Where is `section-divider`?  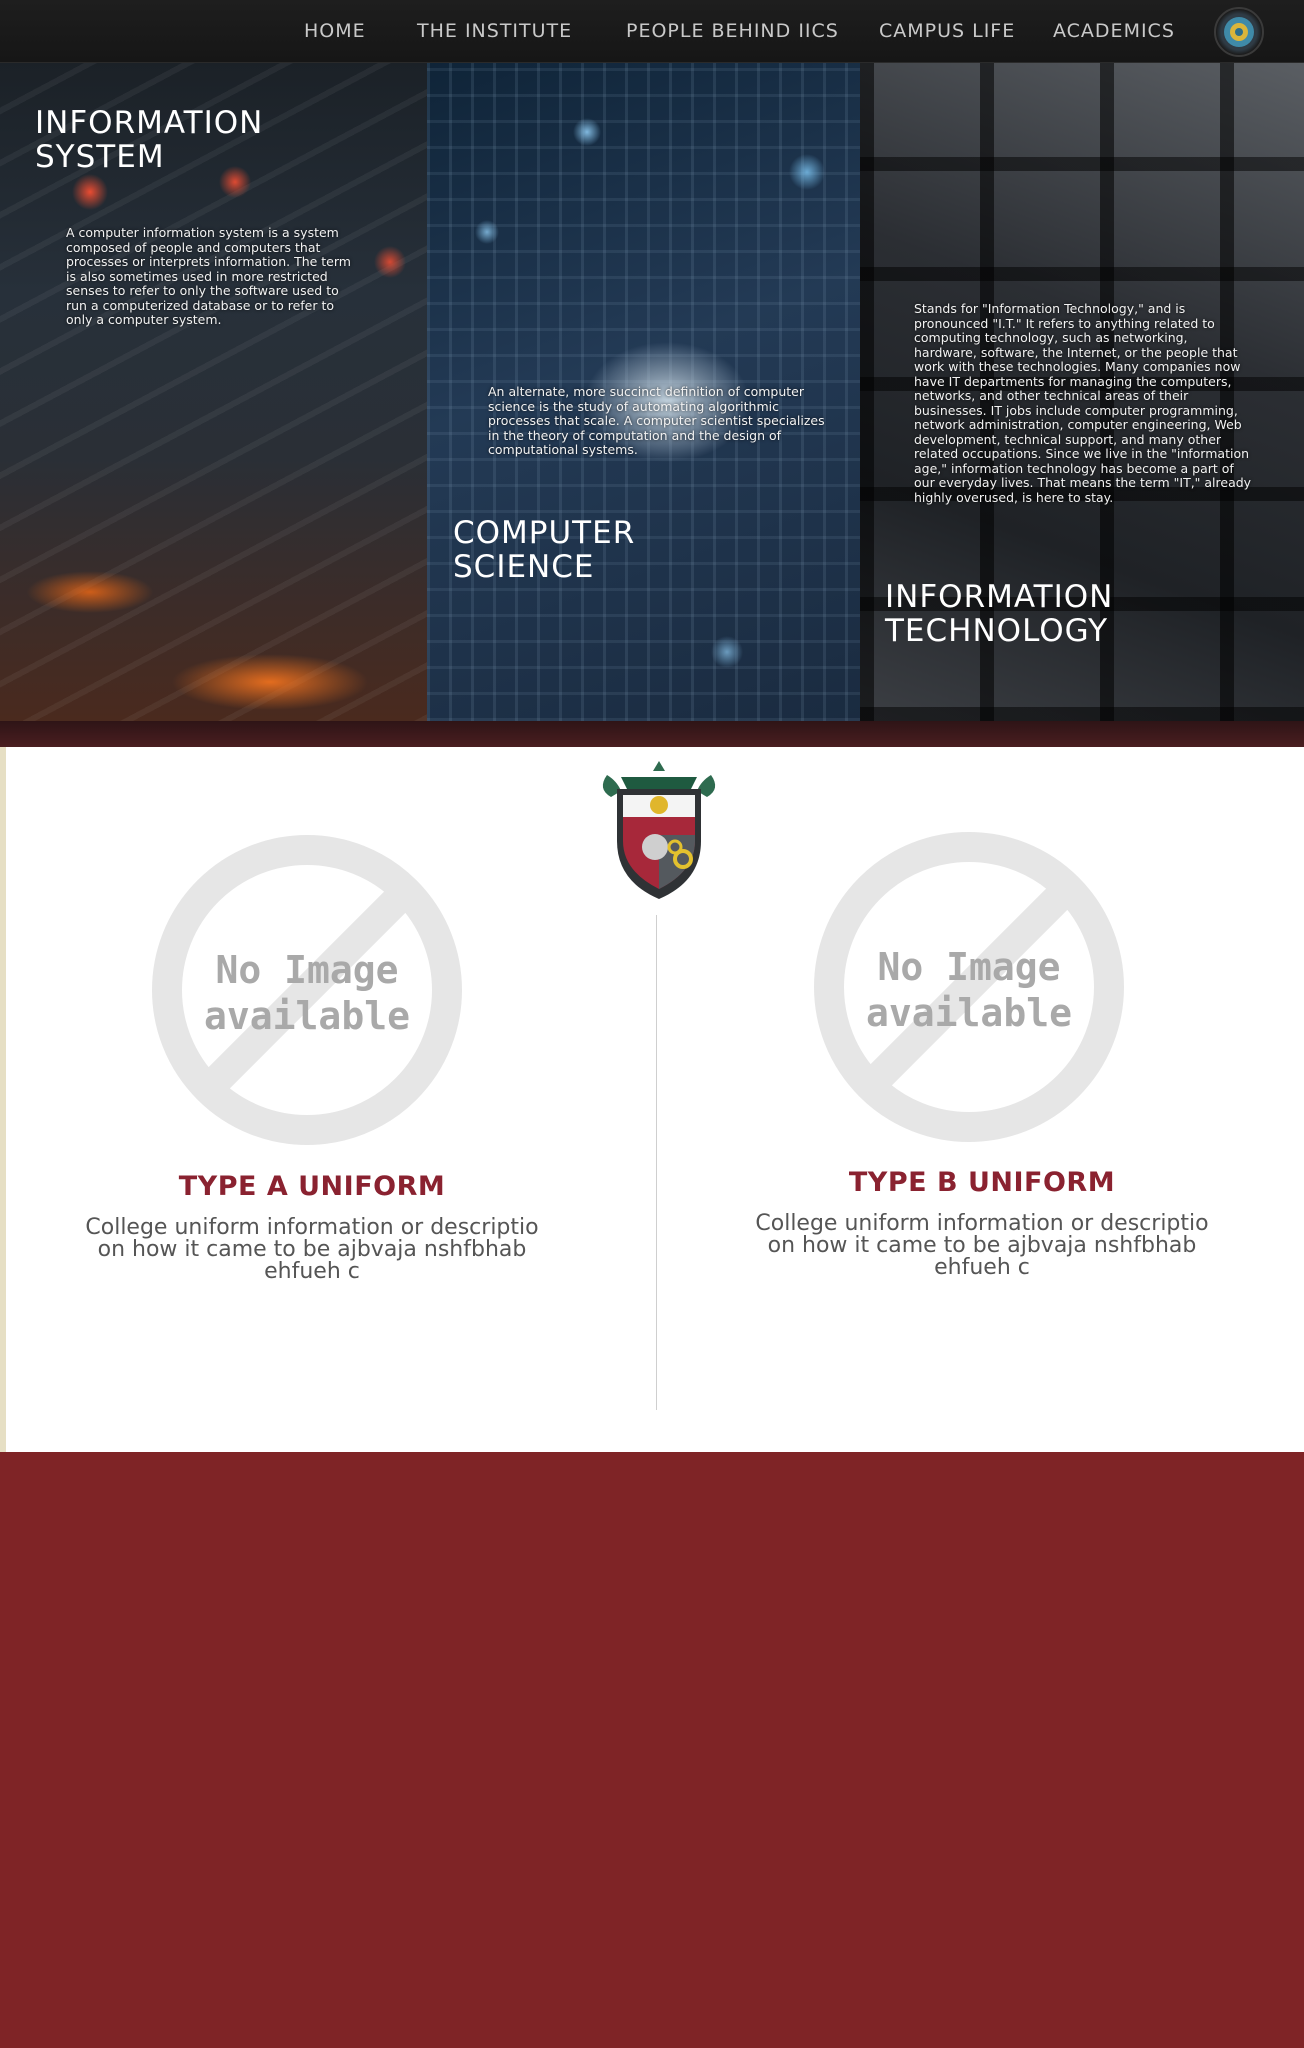
section-divider is located at coordinates (656, 1162).